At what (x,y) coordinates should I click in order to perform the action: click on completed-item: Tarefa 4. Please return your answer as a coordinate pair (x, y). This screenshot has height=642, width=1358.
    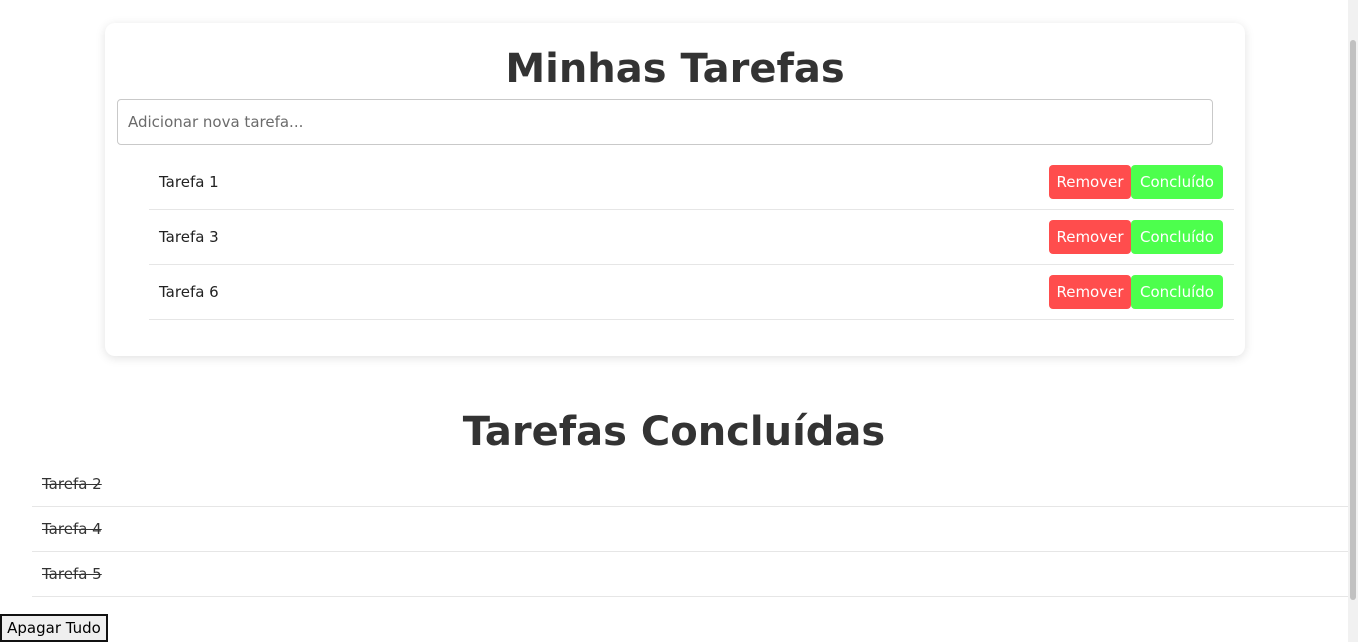
    Looking at the image, I should click on (690, 529).